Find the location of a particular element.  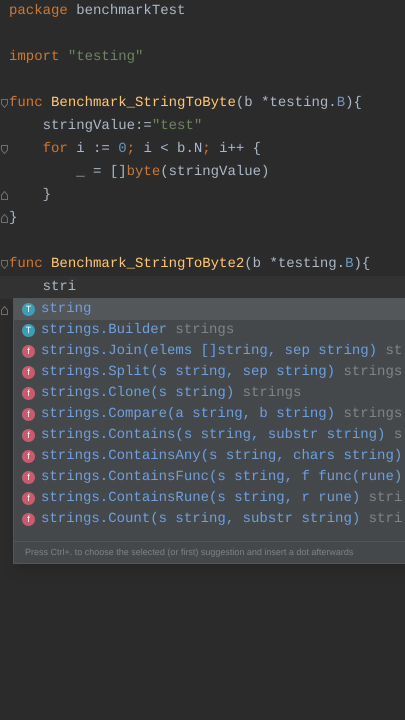

suggestion-item: f strings.ContainsRune(s string, r rune) stri is located at coordinates (209, 498).